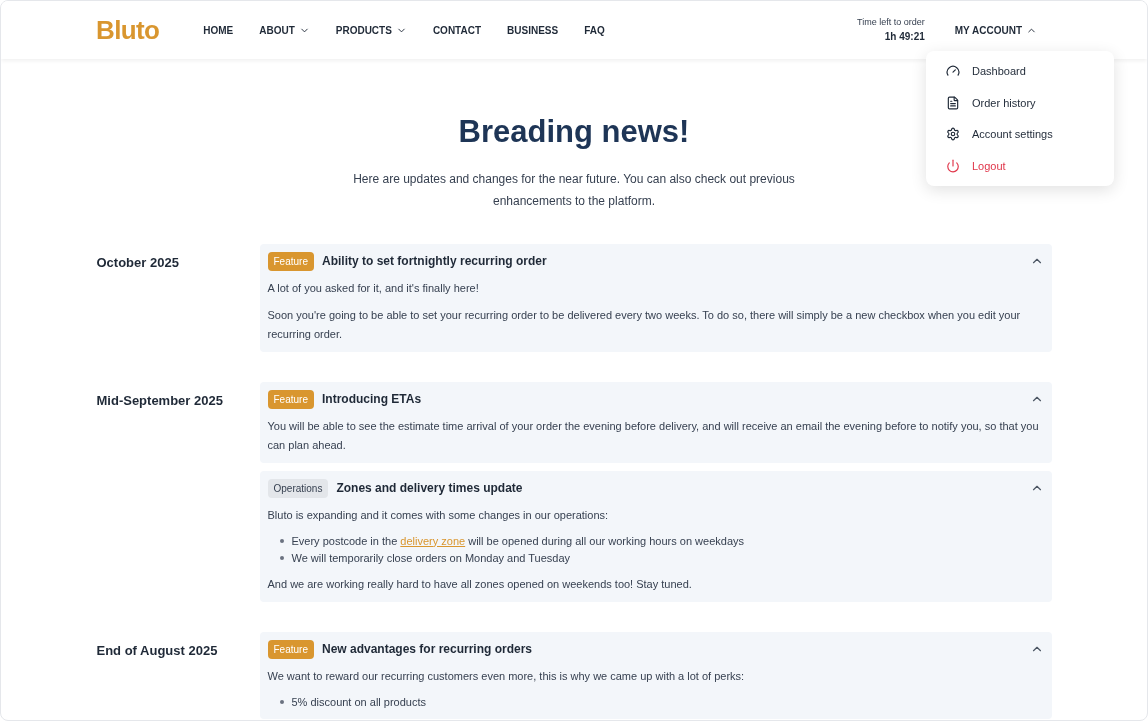 Image resolution: width=1148 pixels, height=721 pixels. I want to click on entry-paragraph: Soon you're going to be able to set your recurring order to be delivered every two weeks. To do so, there will simply be a new checkbox when you edit your recurring order., so click(644, 324).